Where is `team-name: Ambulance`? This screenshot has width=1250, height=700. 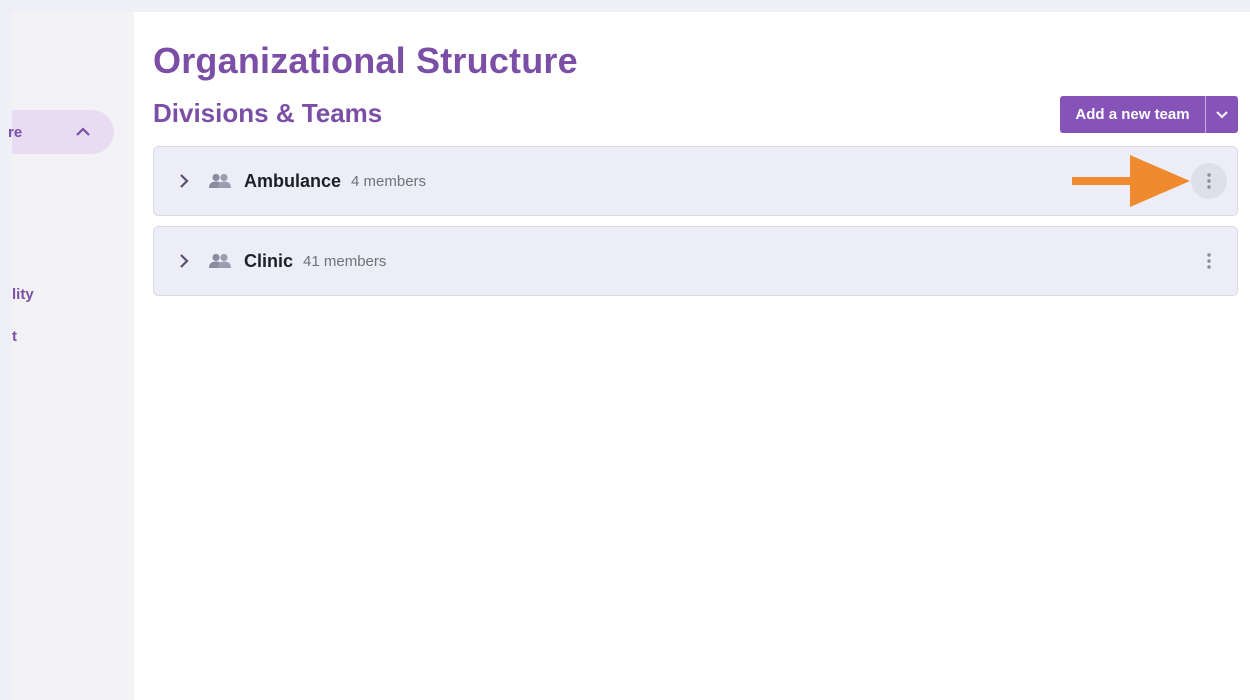
team-name: Ambulance is located at coordinates (293, 180).